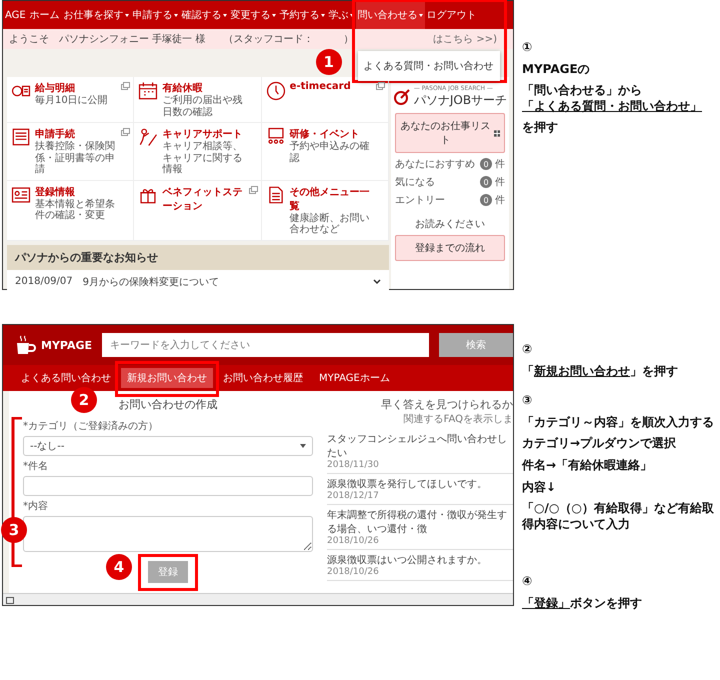 This screenshot has height=680, width=720. I want to click on count-label: 気になる, so click(415, 182).